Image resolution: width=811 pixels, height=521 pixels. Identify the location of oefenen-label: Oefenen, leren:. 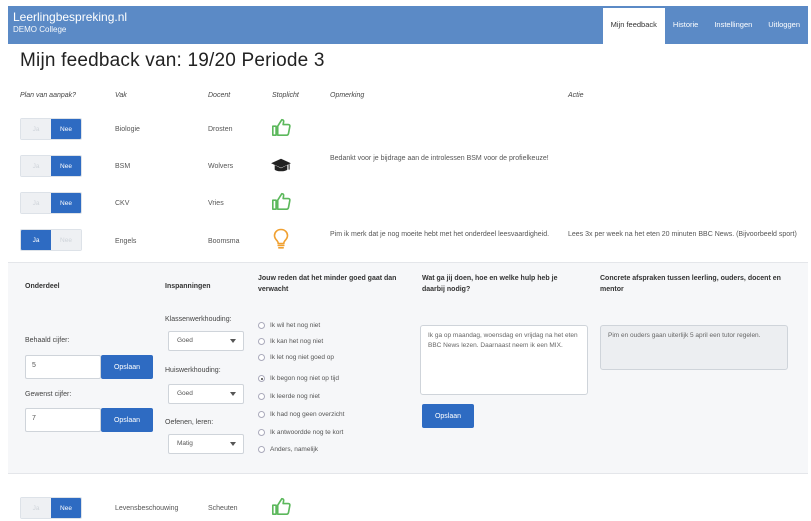
(189, 422).